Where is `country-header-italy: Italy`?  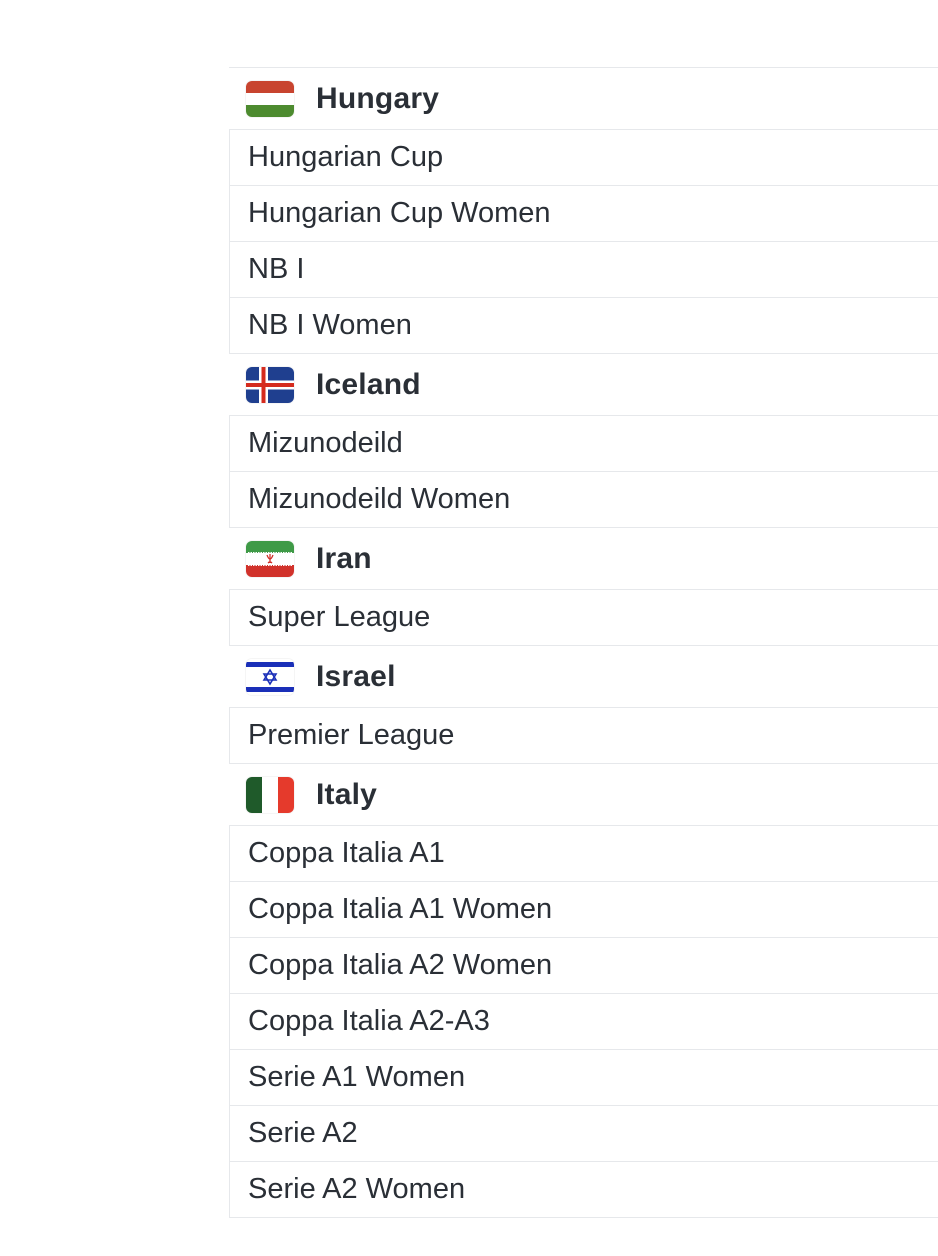 country-header-italy: Italy is located at coordinates (583, 795).